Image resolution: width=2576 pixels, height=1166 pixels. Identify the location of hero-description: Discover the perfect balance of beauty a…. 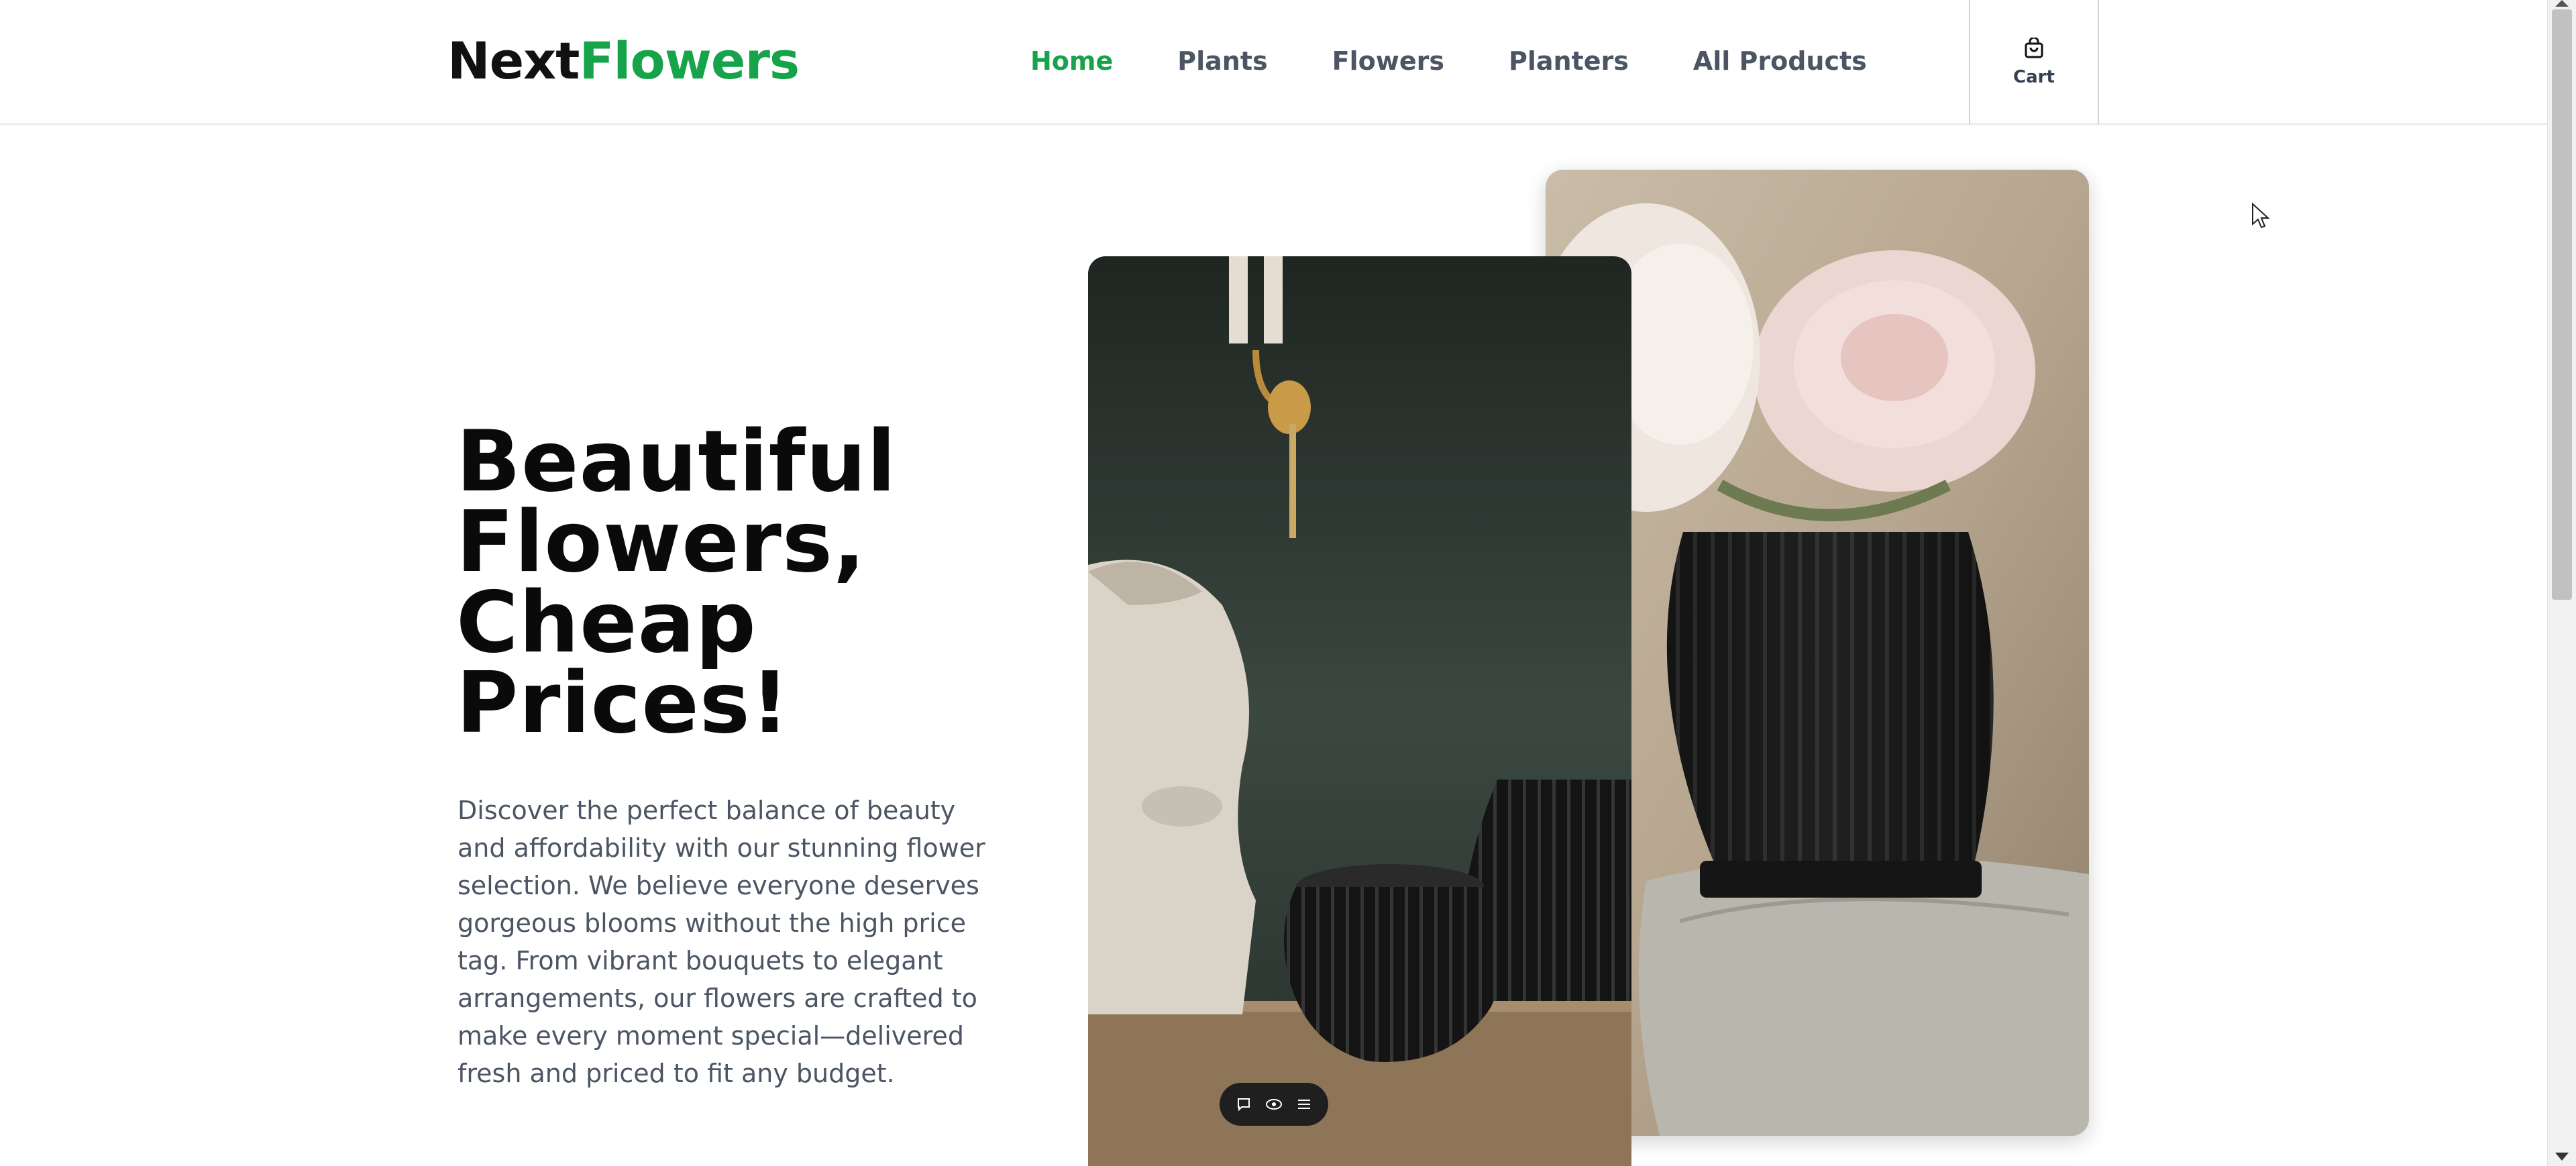
(721, 942).